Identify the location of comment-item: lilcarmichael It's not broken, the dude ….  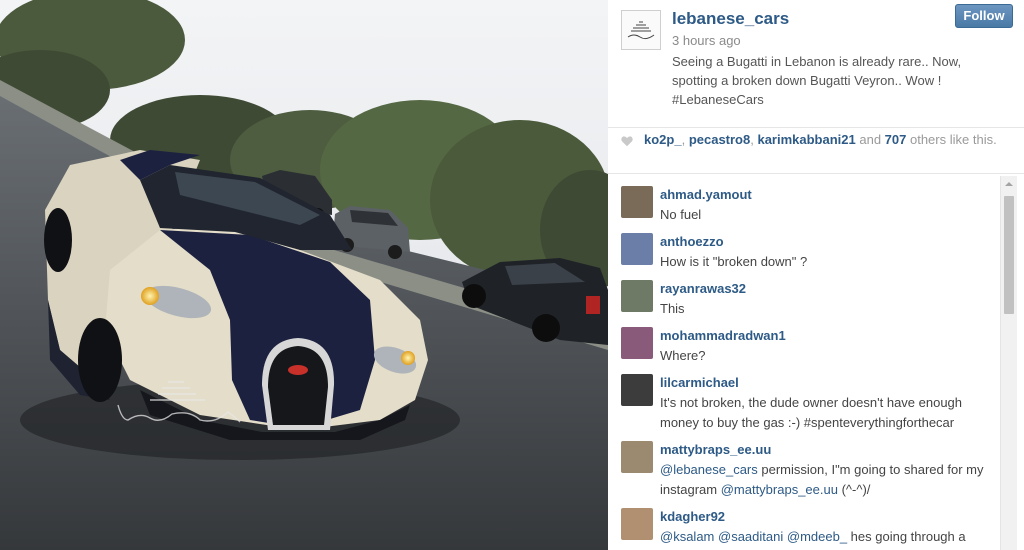
(804, 397).